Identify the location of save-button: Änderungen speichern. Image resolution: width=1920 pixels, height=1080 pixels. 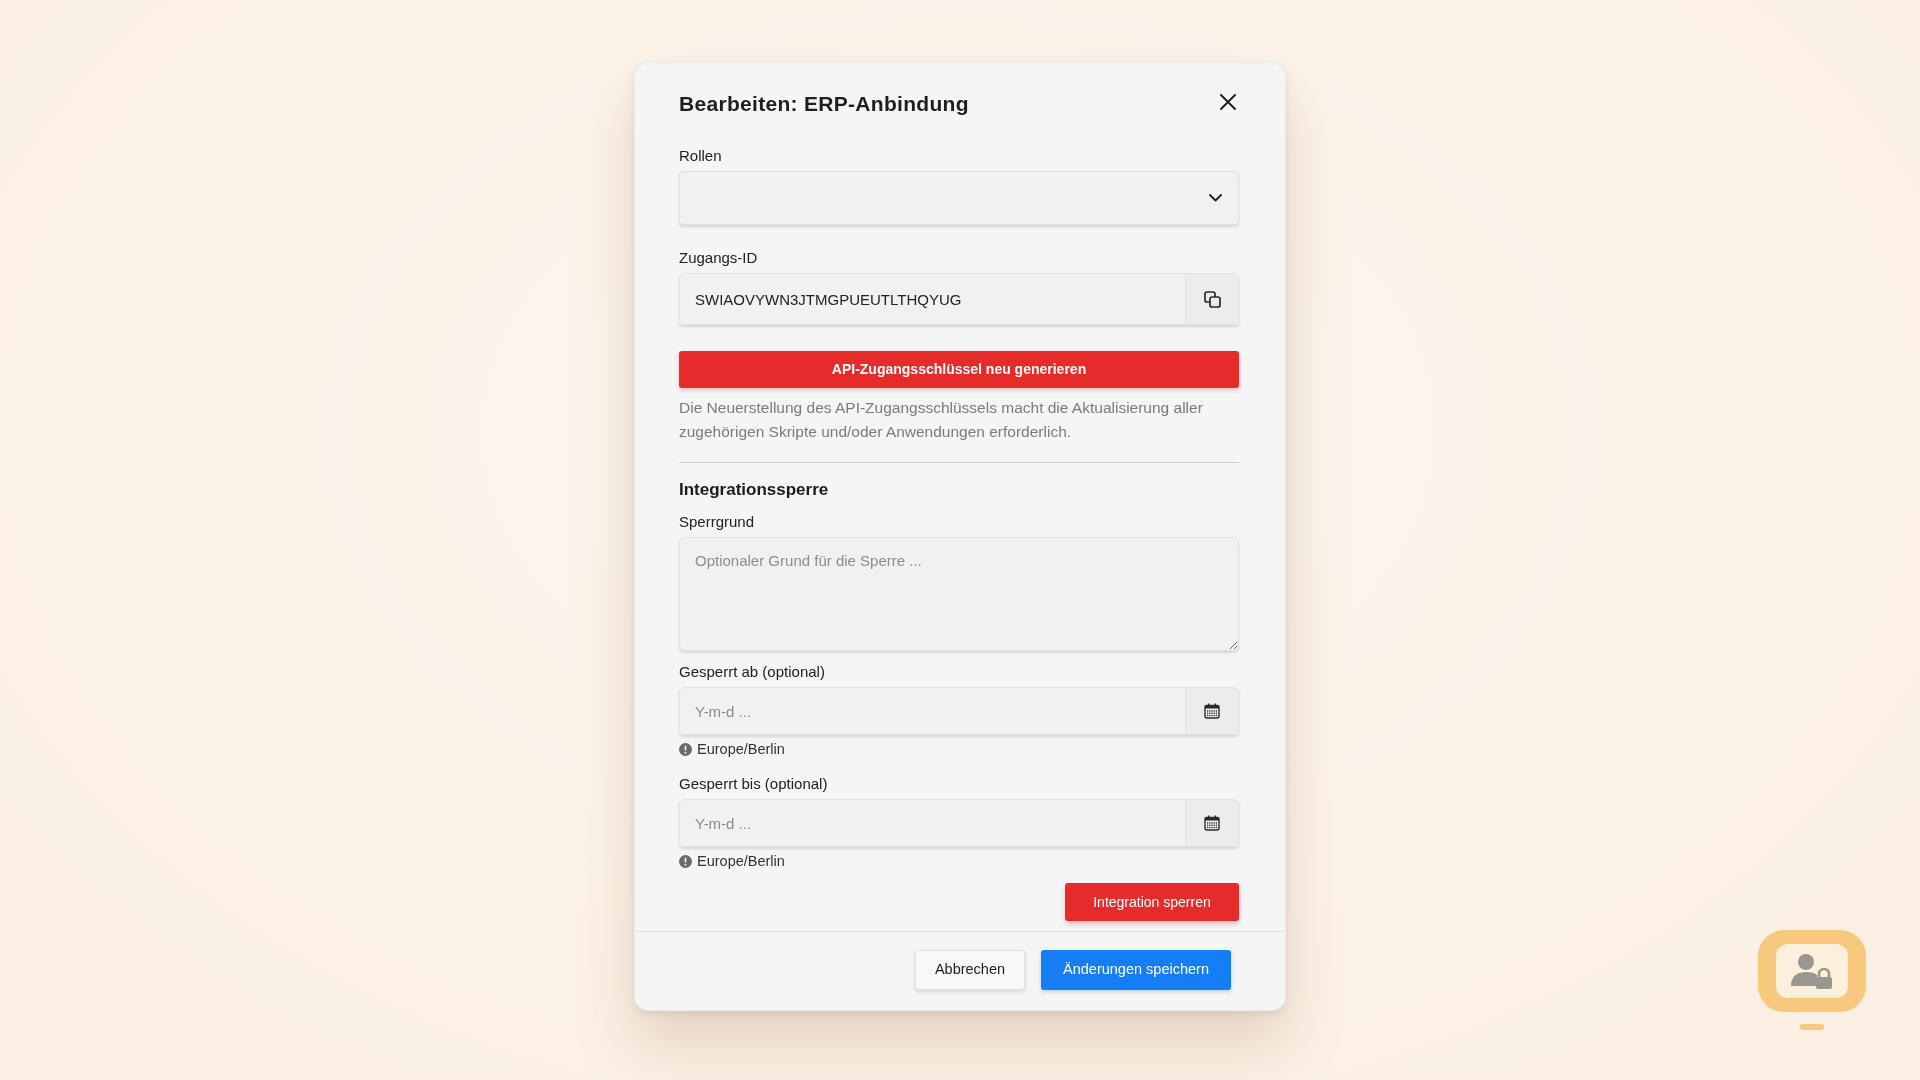
(1136, 970).